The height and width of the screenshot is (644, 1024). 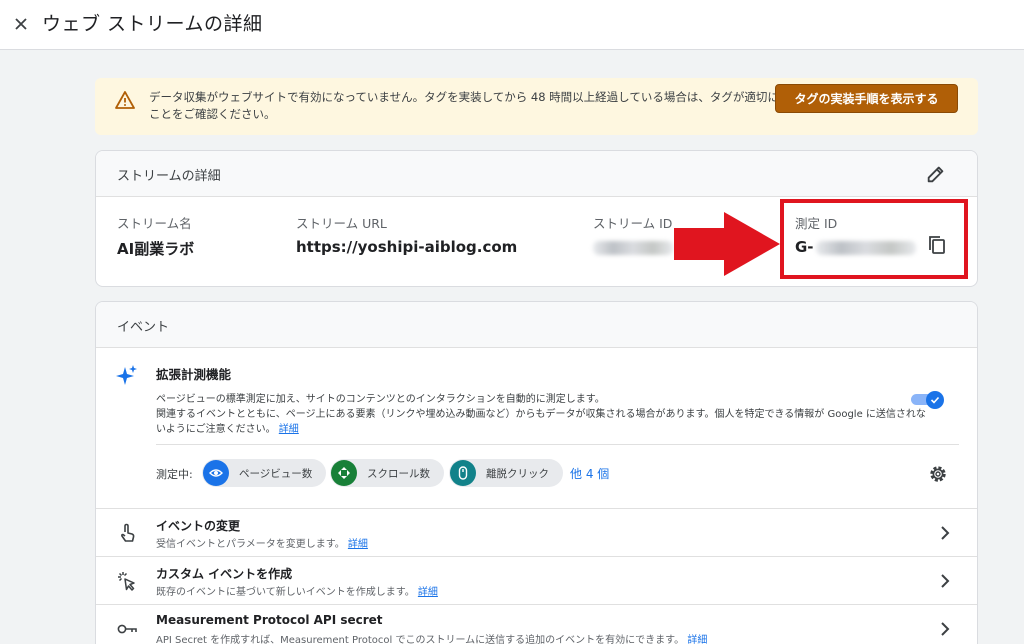 I want to click on chip-outbound-clicks-label: 離脱クリック, so click(x=517, y=473).